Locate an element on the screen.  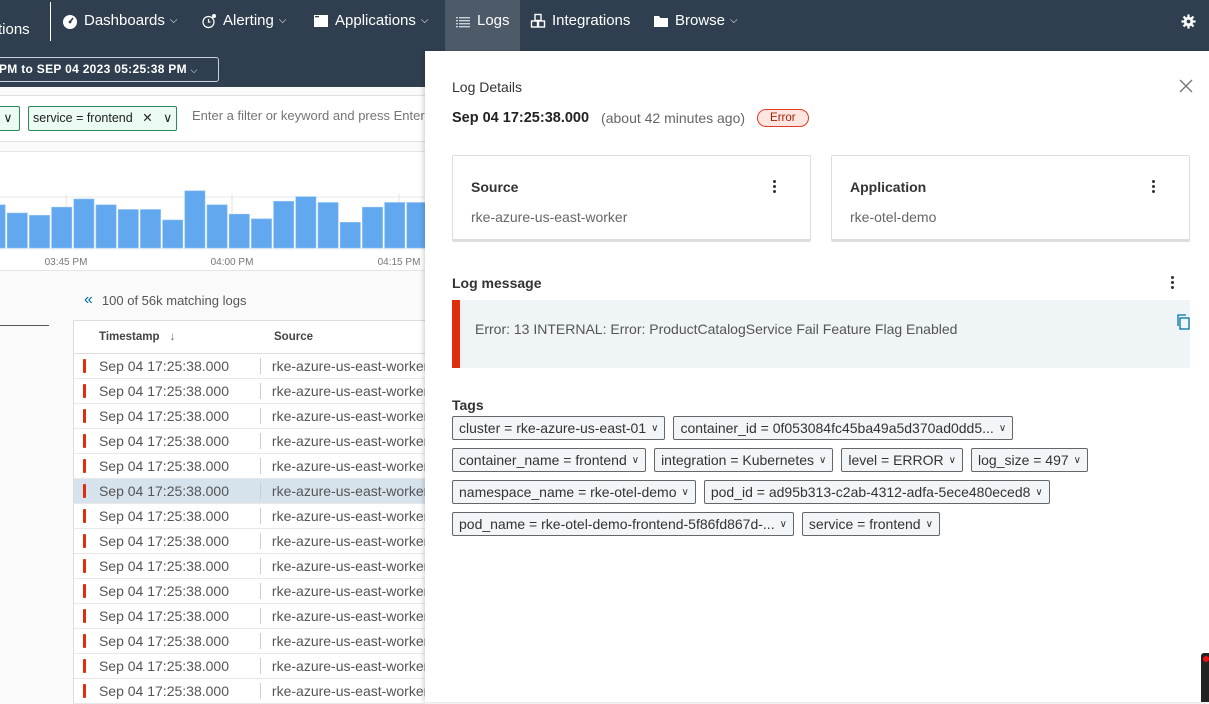
nav-item-browse: Browse ⌵ is located at coordinates (695, 20).